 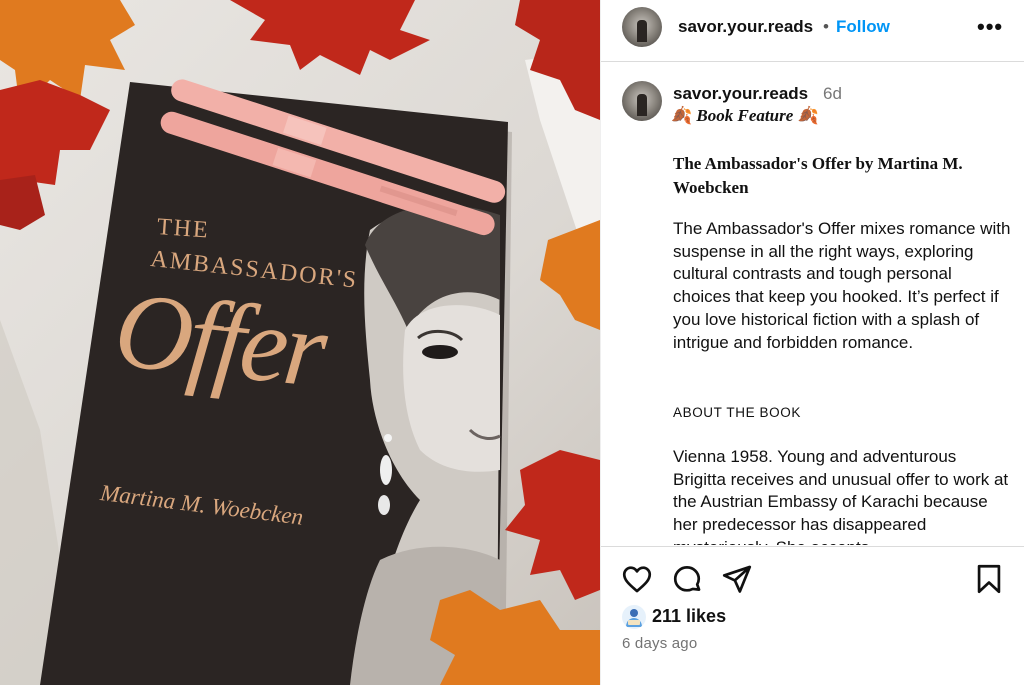 What do you see at coordinates (740, 94) in the screenshot?
I see `caption-username: savor.your.reads` at bounding box center [740, 94].